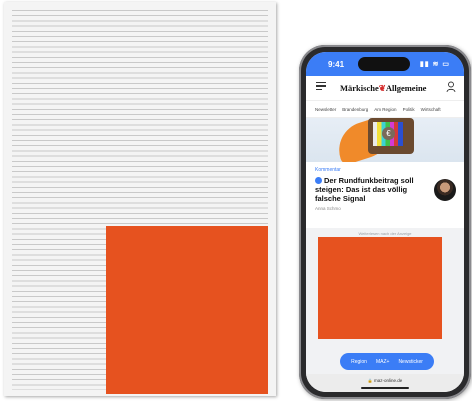 The height and width of the screenshot is (401, 472). I want to click on author-avatar, so click(445, 190).